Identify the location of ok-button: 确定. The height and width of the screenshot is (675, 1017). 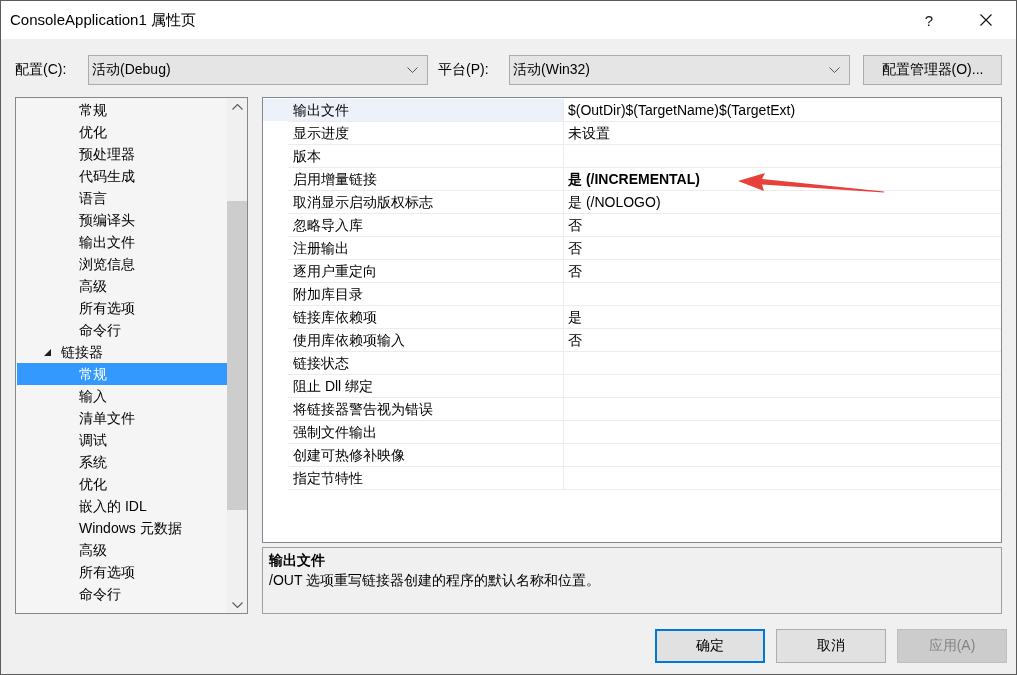
(710, 646).